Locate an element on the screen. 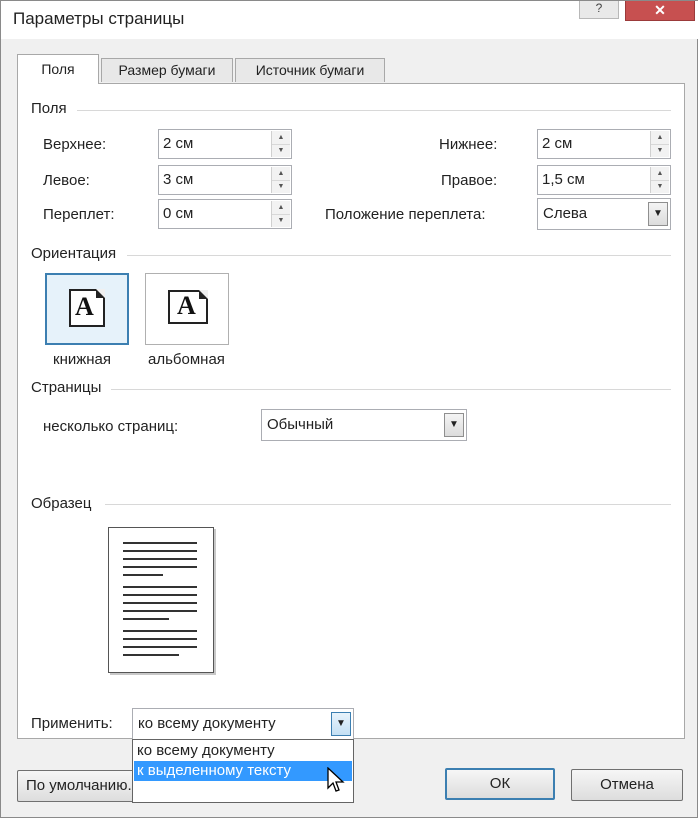 This screenshot has height=820, width=700. gutter-value: 0 см is located at coordinates (178, 213).